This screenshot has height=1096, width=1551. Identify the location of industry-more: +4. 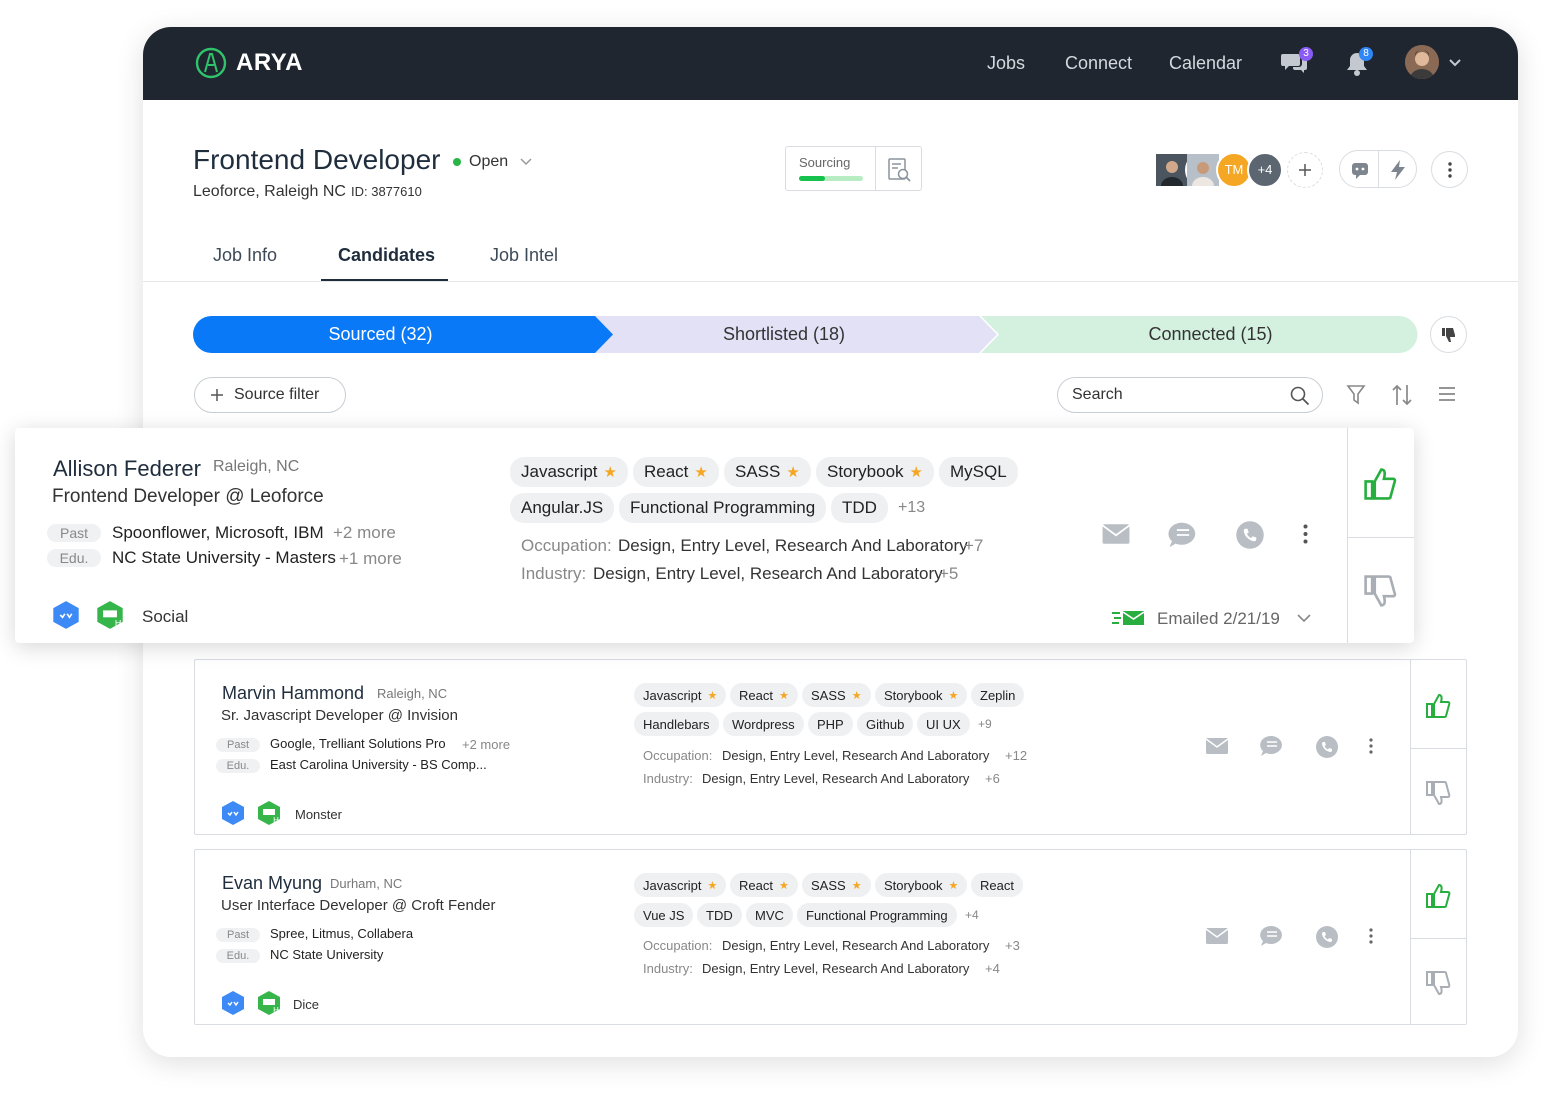
(992, 968).